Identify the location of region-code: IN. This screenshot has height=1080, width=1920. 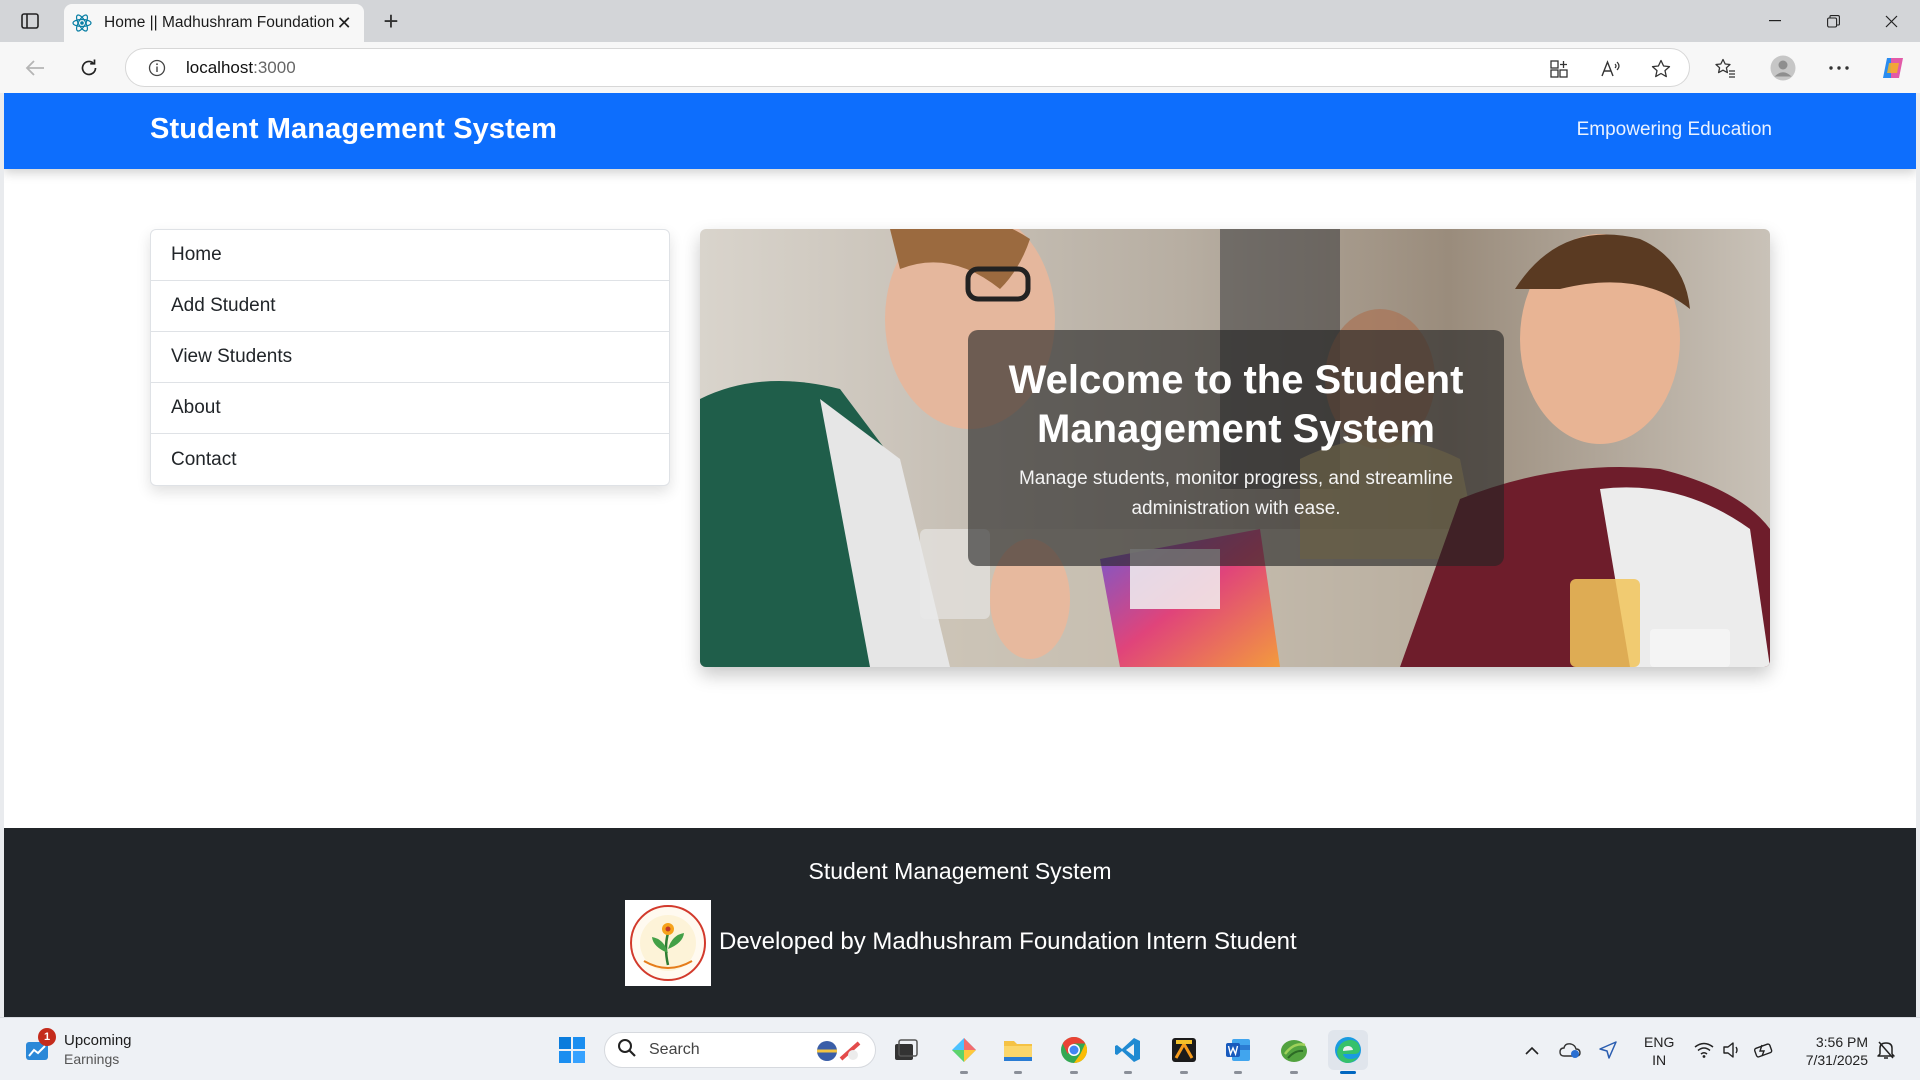
(1659, 1060).